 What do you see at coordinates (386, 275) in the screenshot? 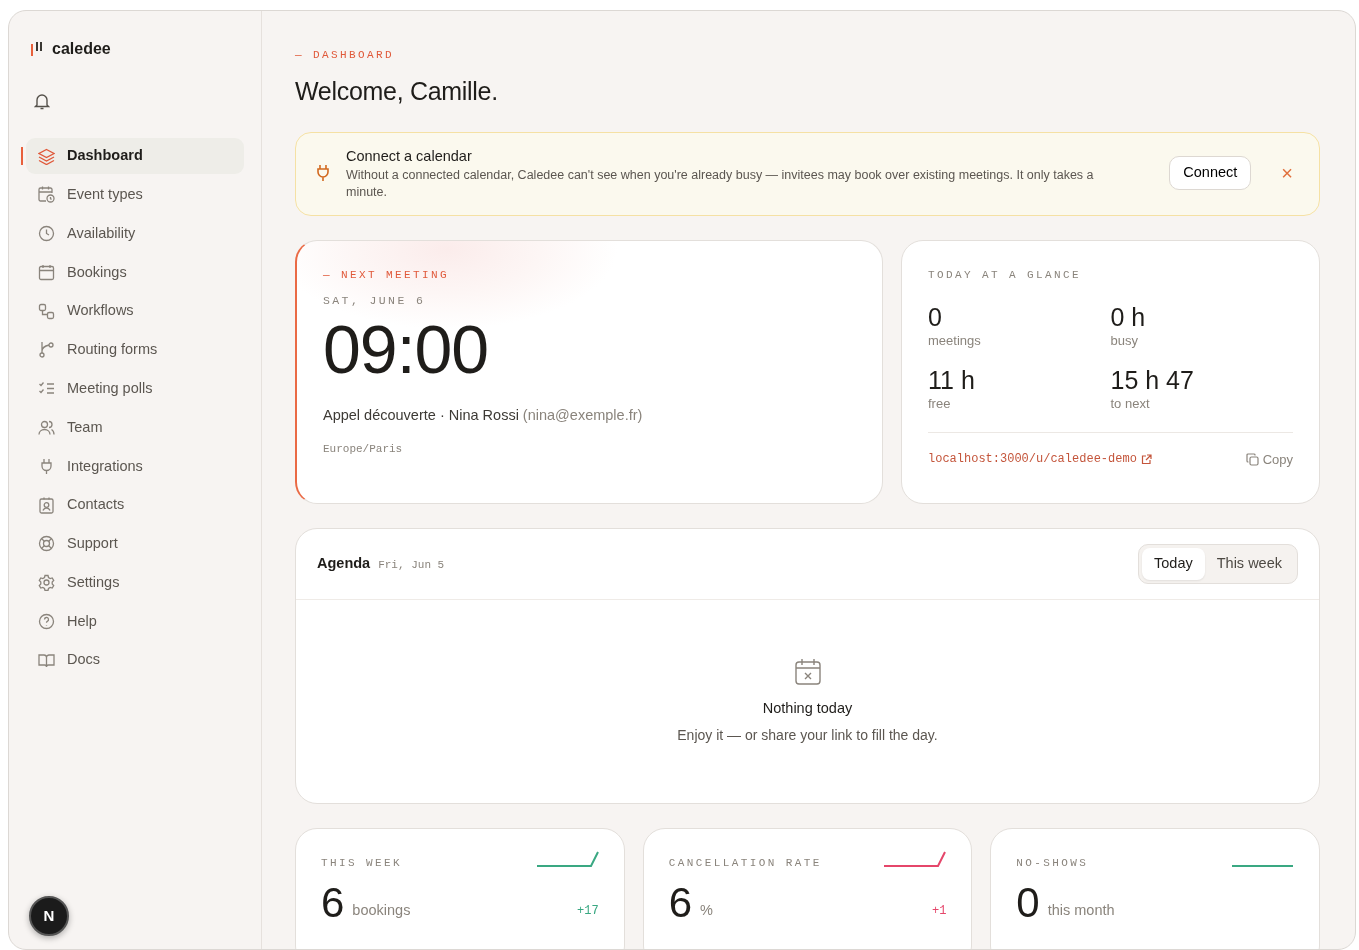
I see `card-eyebrow: — NEXT MEETING` at bounding box center [386, 275].